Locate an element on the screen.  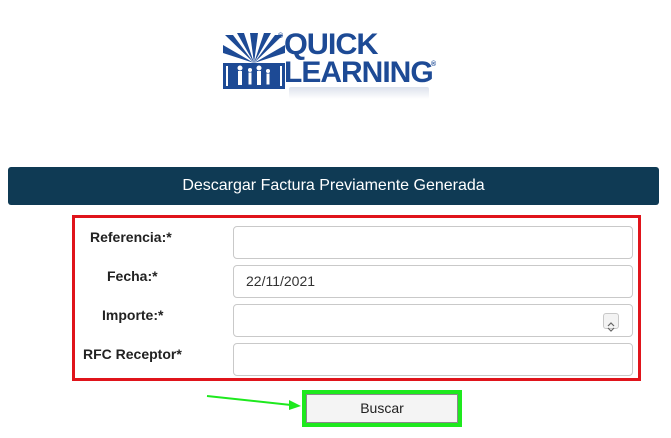
search-button-highlight: Buscar is located at coordinates (382, 408).